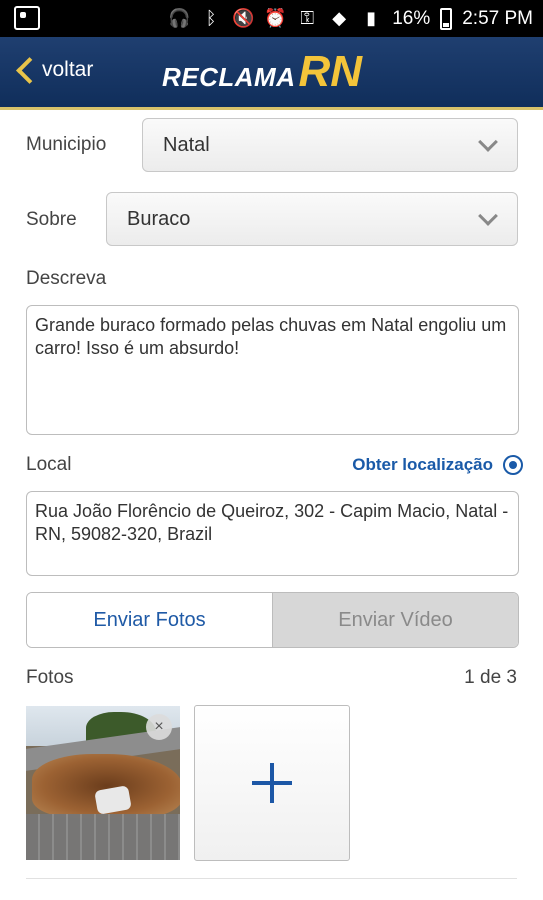  I want to click on sobre-select: Buraco, so click(312, 219).